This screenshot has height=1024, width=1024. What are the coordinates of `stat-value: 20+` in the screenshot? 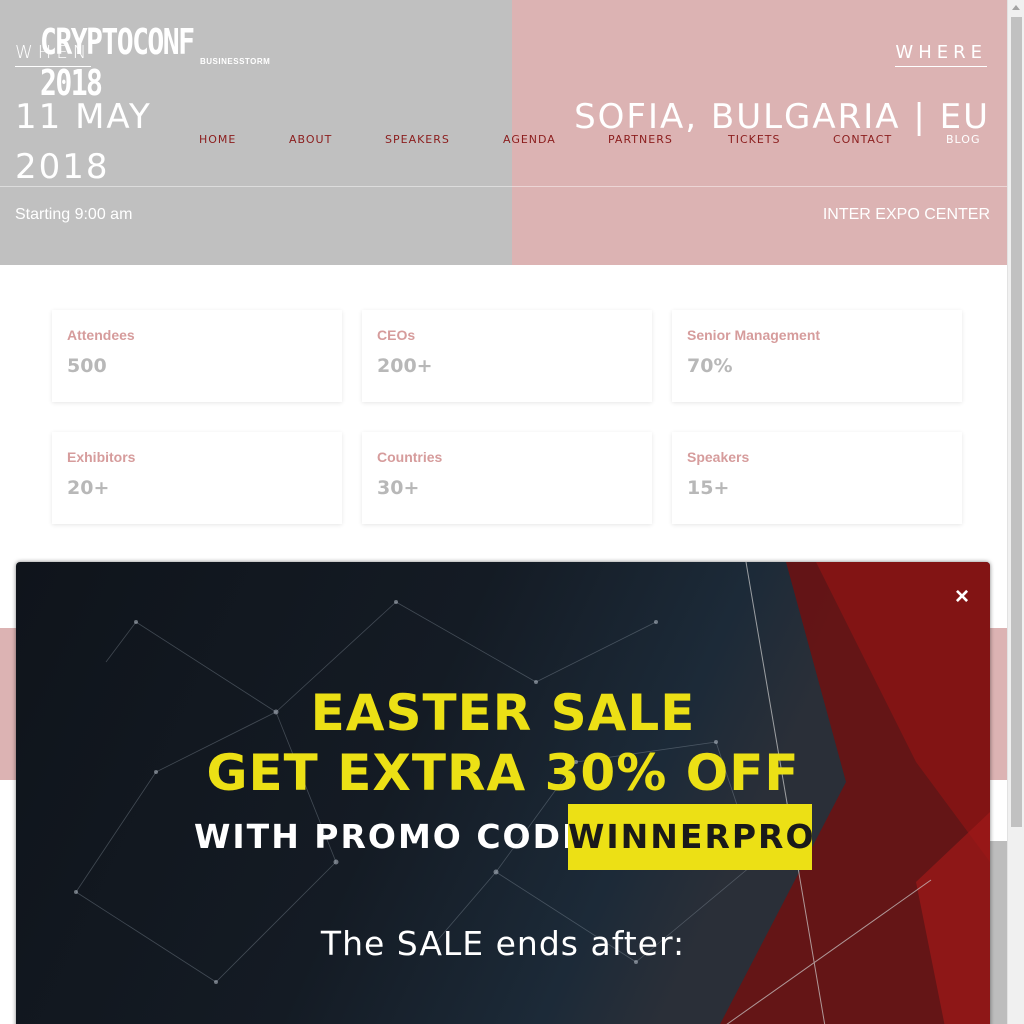 It's located at (88, 488).